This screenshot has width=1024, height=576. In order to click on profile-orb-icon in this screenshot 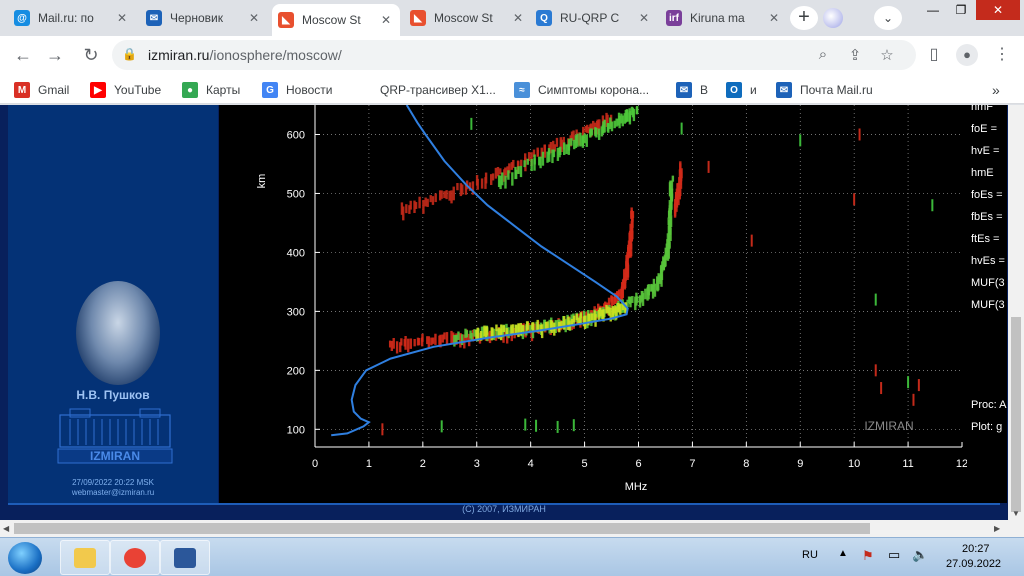, I will do `click(833, 18)`.